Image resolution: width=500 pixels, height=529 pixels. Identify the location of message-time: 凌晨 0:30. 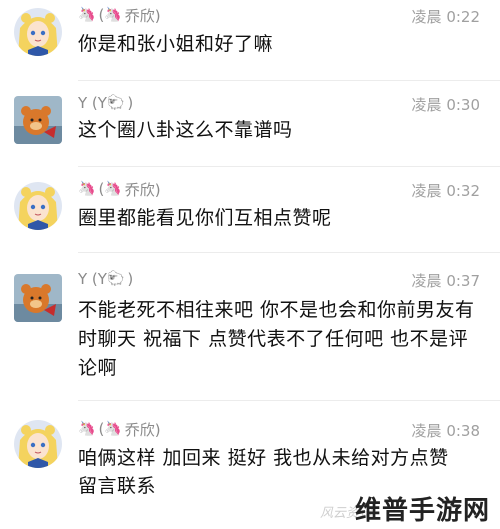
(445, 105).